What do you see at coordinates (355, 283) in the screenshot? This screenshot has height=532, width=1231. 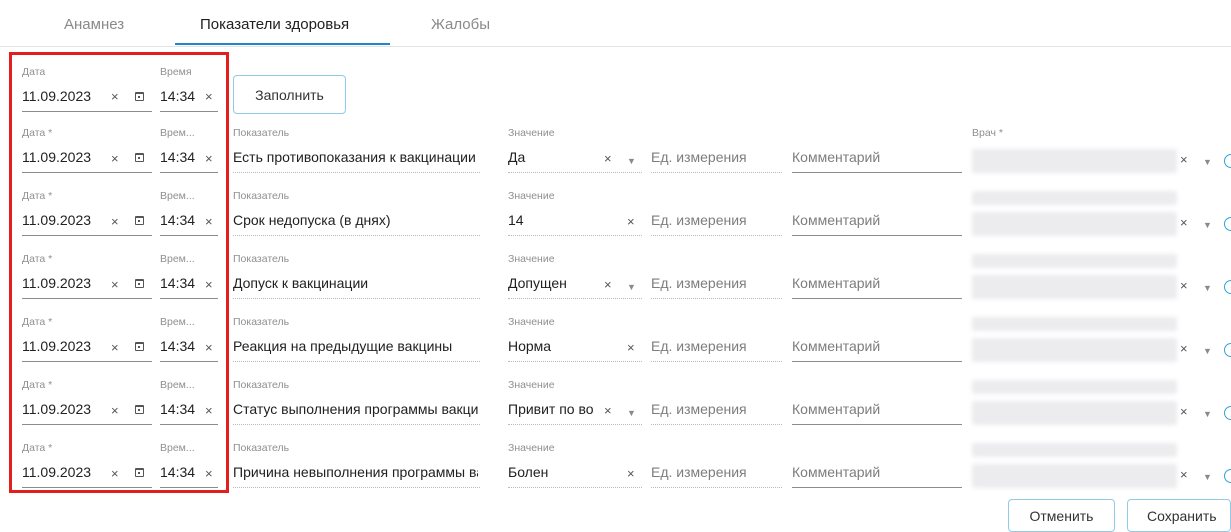 I see `indicator-field: Допуск к вакцинации` at bounding box center [355, 283].